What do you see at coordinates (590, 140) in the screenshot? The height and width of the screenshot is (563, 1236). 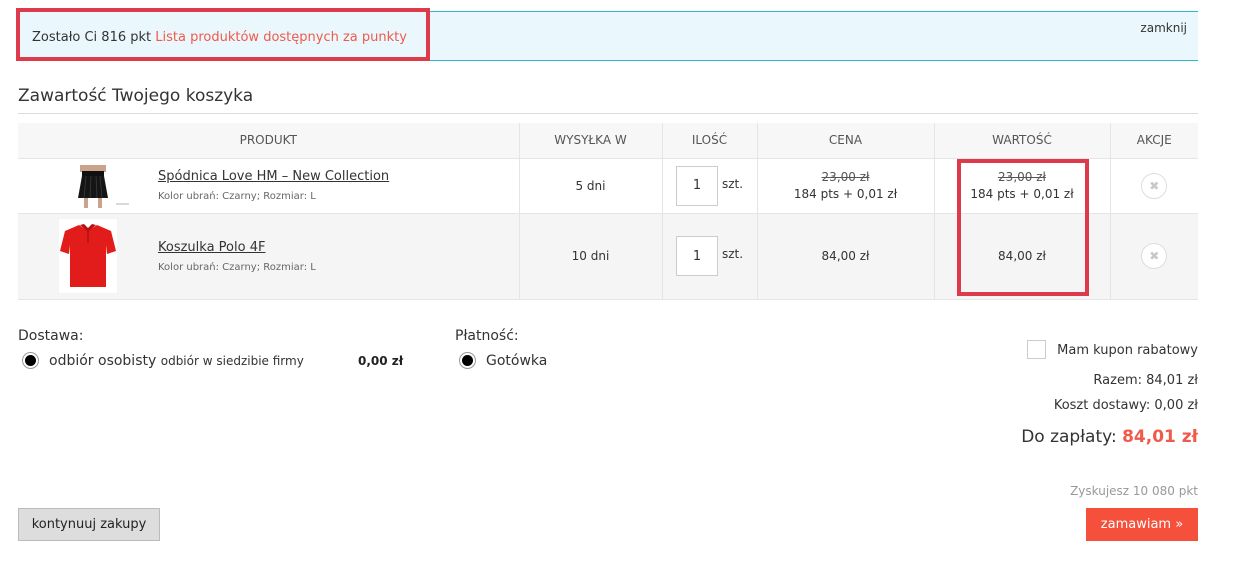 I see `header-shipping: Wysyłka w` at bounding box center [590, 140].